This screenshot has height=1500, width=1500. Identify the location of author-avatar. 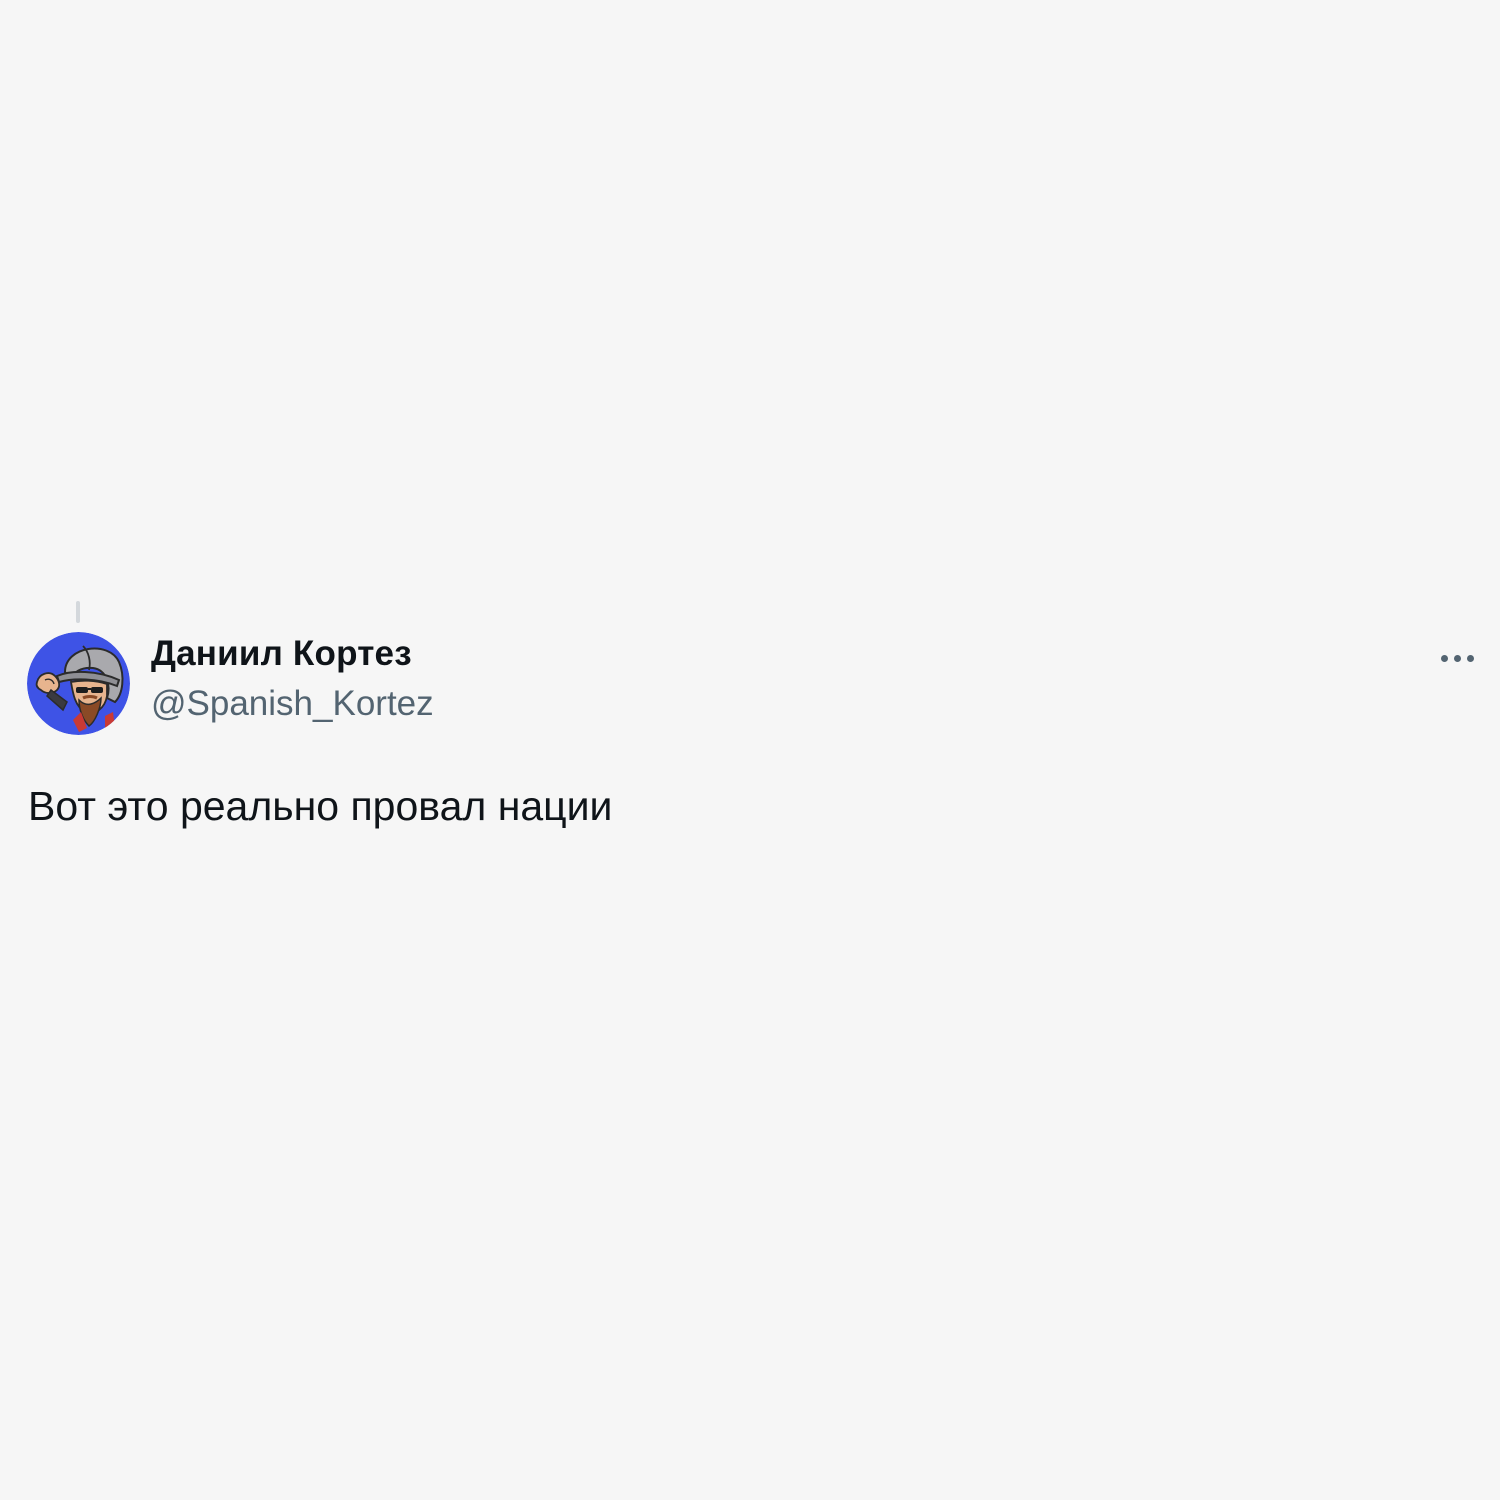
(78, 683).